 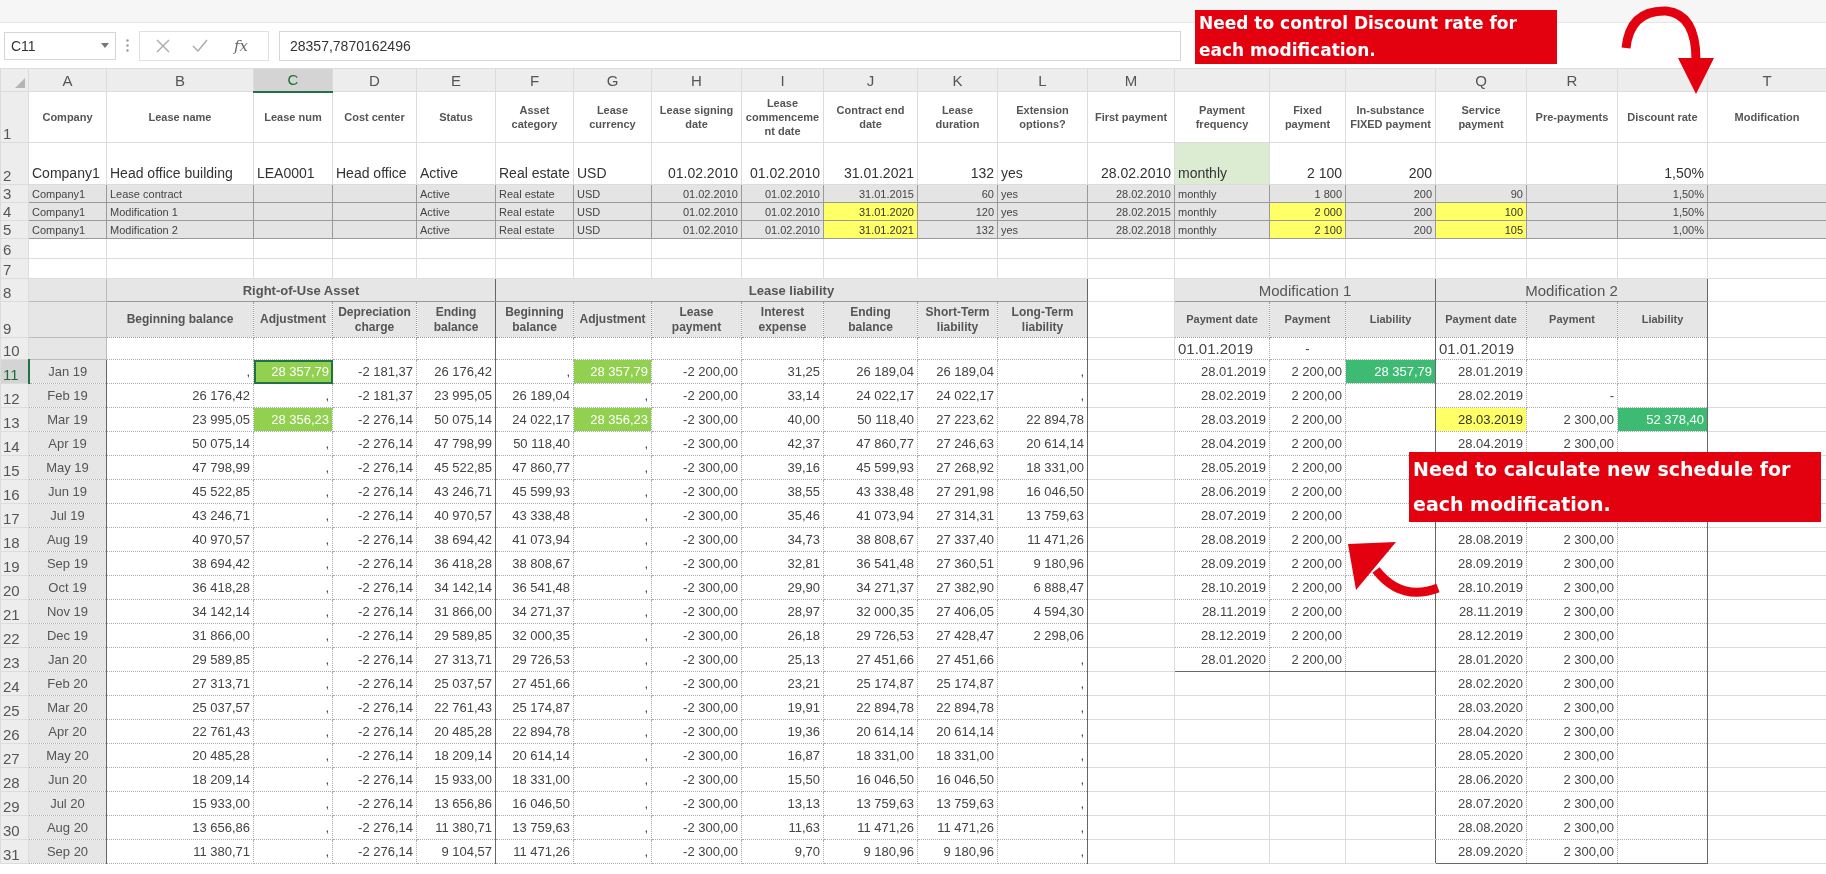 I want to click on table-cell: -2 276,14, so click(x=374, y=419).